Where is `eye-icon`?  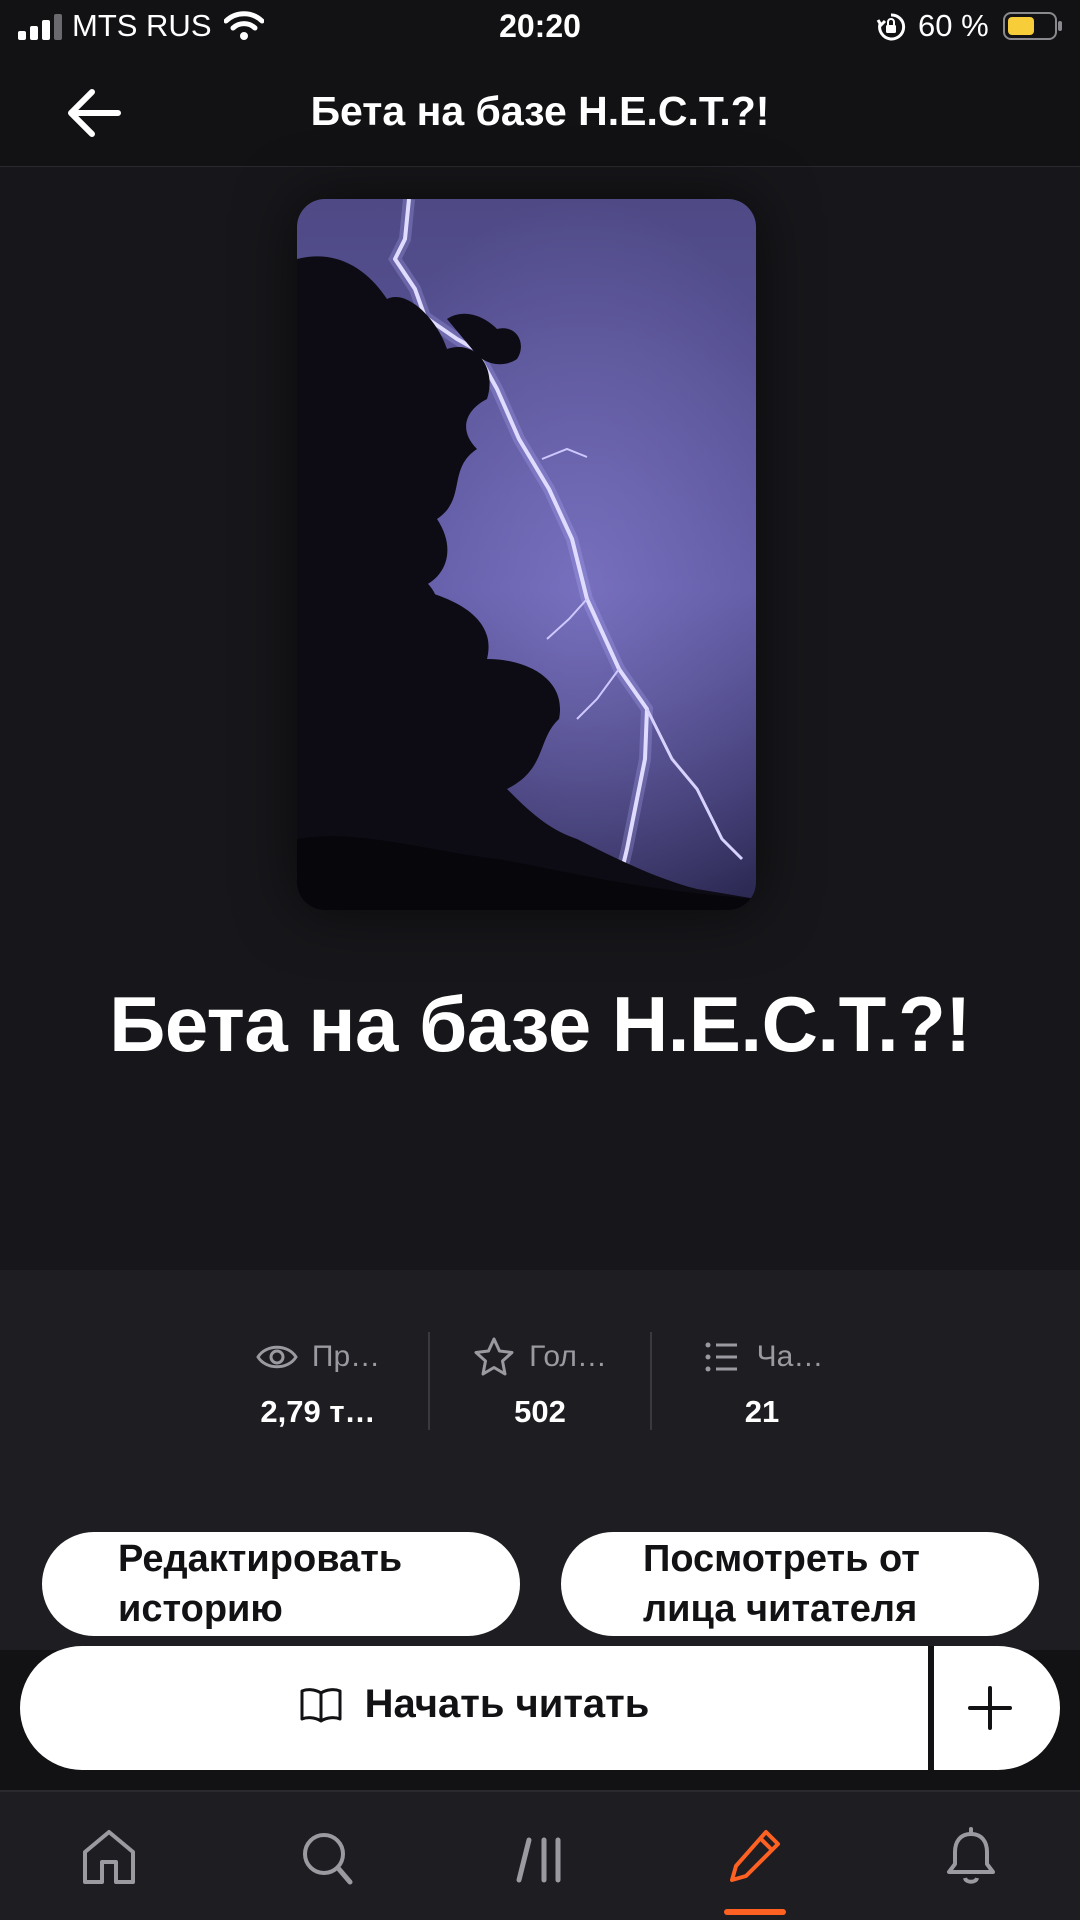 eye-icon is located at coordinates (277, 1357).